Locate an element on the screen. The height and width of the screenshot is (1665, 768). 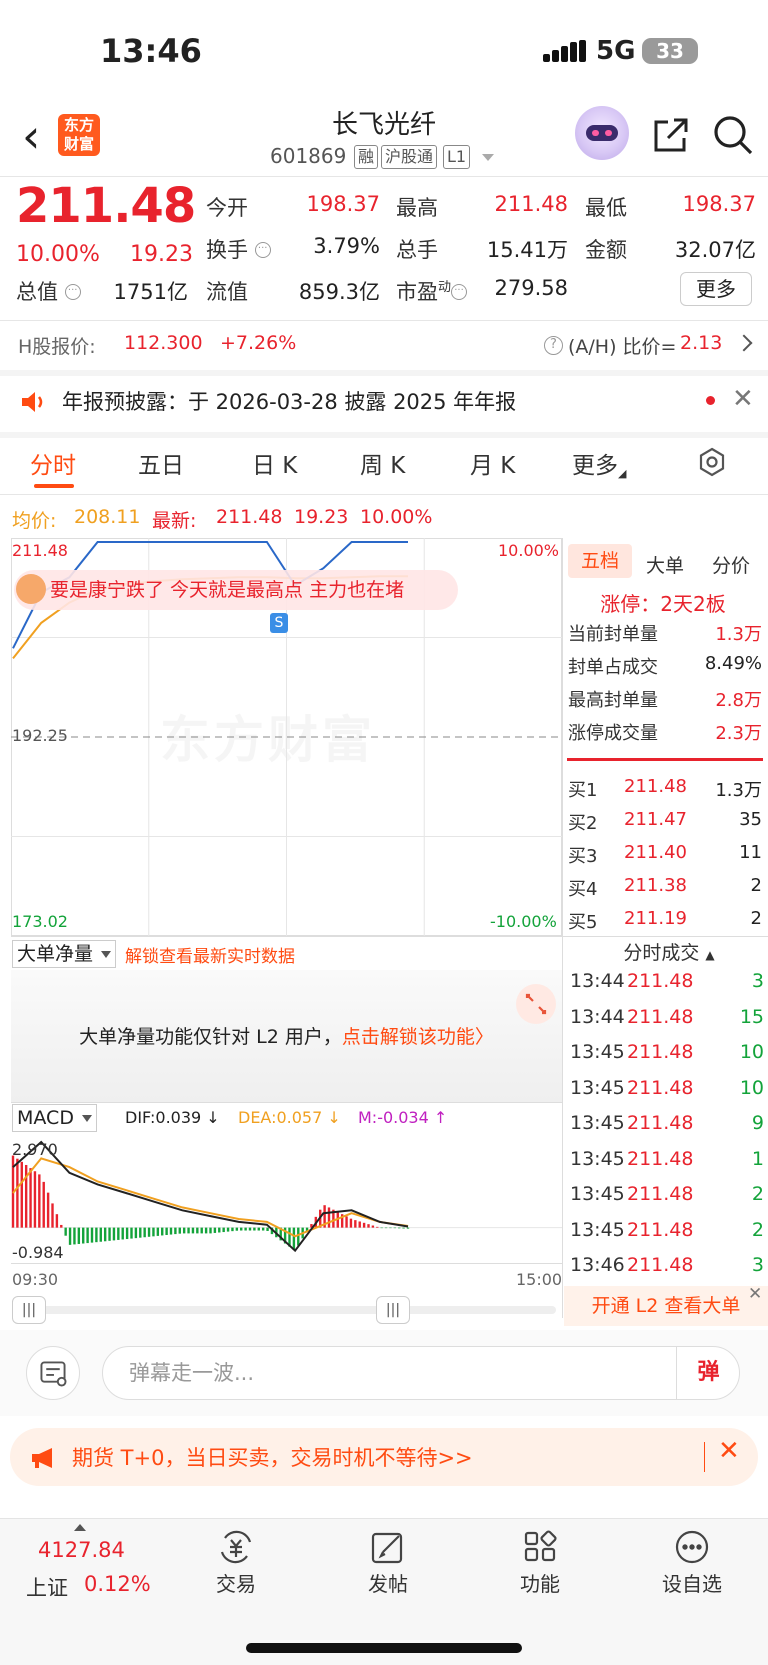
bid-row: 买4 211.38 2 is located at coordinates (665, 891).